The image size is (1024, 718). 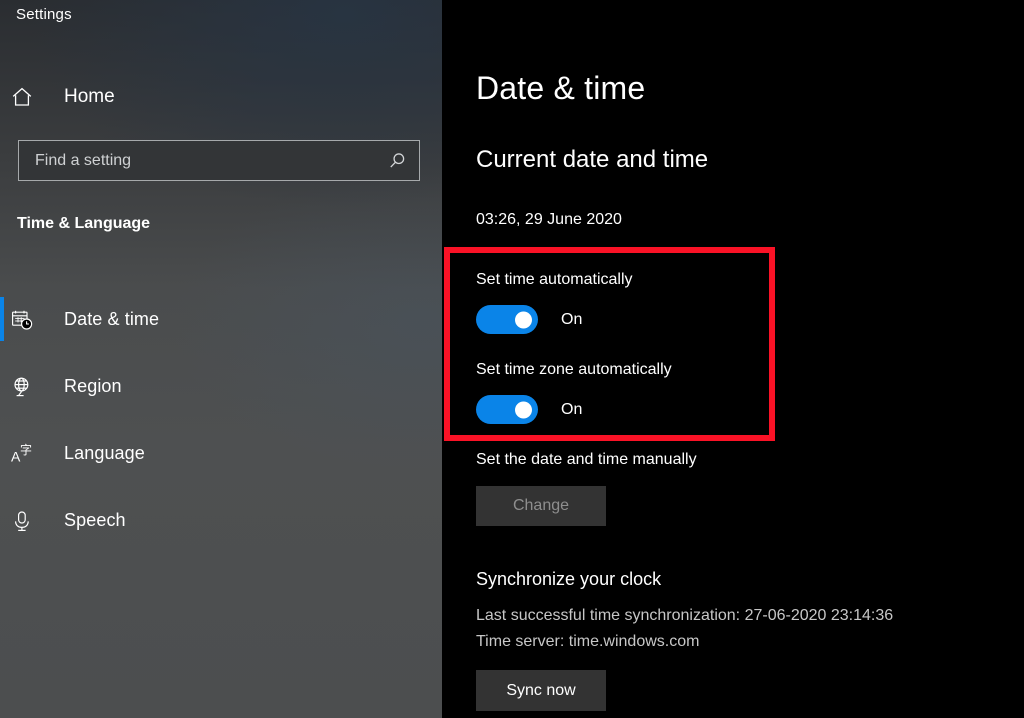 What do you see at coordinates (572, 319) in the screenshot?
I see `set-time-automatically-state: On` at bounding box center [572, 319].